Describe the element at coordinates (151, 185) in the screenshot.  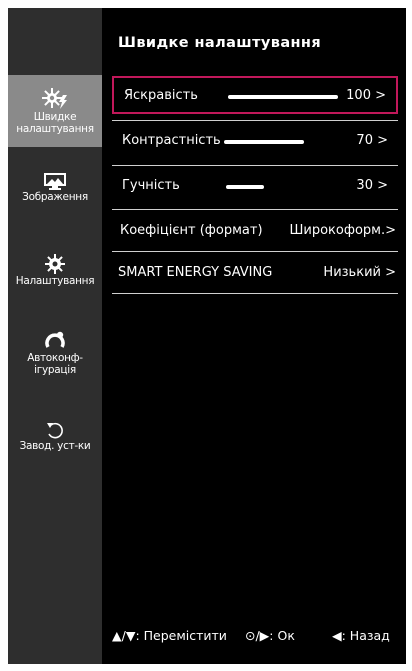
I see `row-label: Гучність` at that location.